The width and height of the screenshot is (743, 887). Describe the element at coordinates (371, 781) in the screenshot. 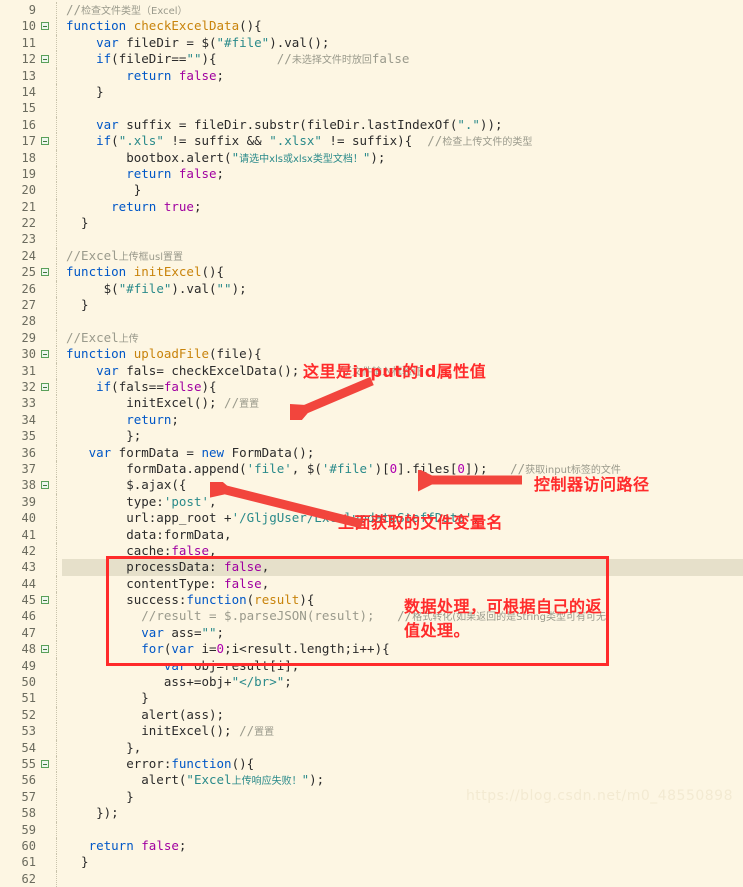

I see `code-line: 56 alert("Excel上传响应失败！");` at that location.